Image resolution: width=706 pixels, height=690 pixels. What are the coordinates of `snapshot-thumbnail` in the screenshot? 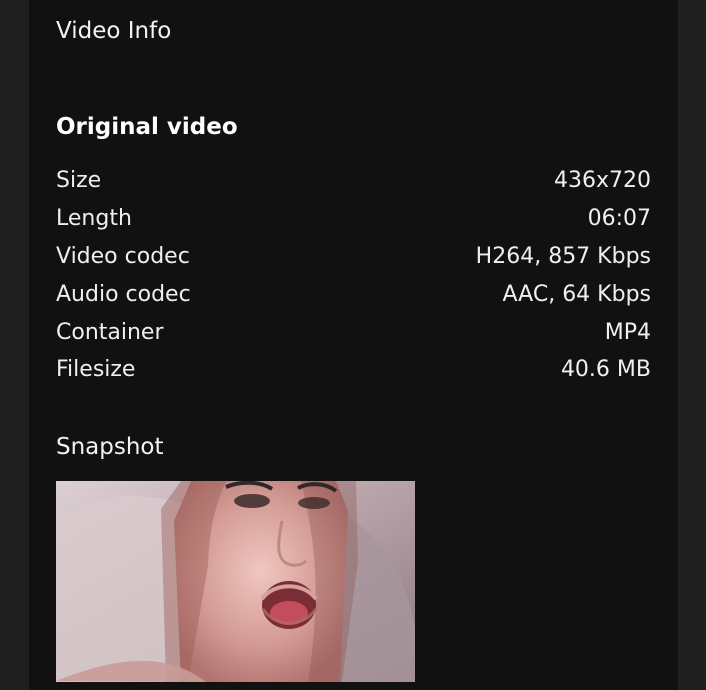 It's located at (235, 581).